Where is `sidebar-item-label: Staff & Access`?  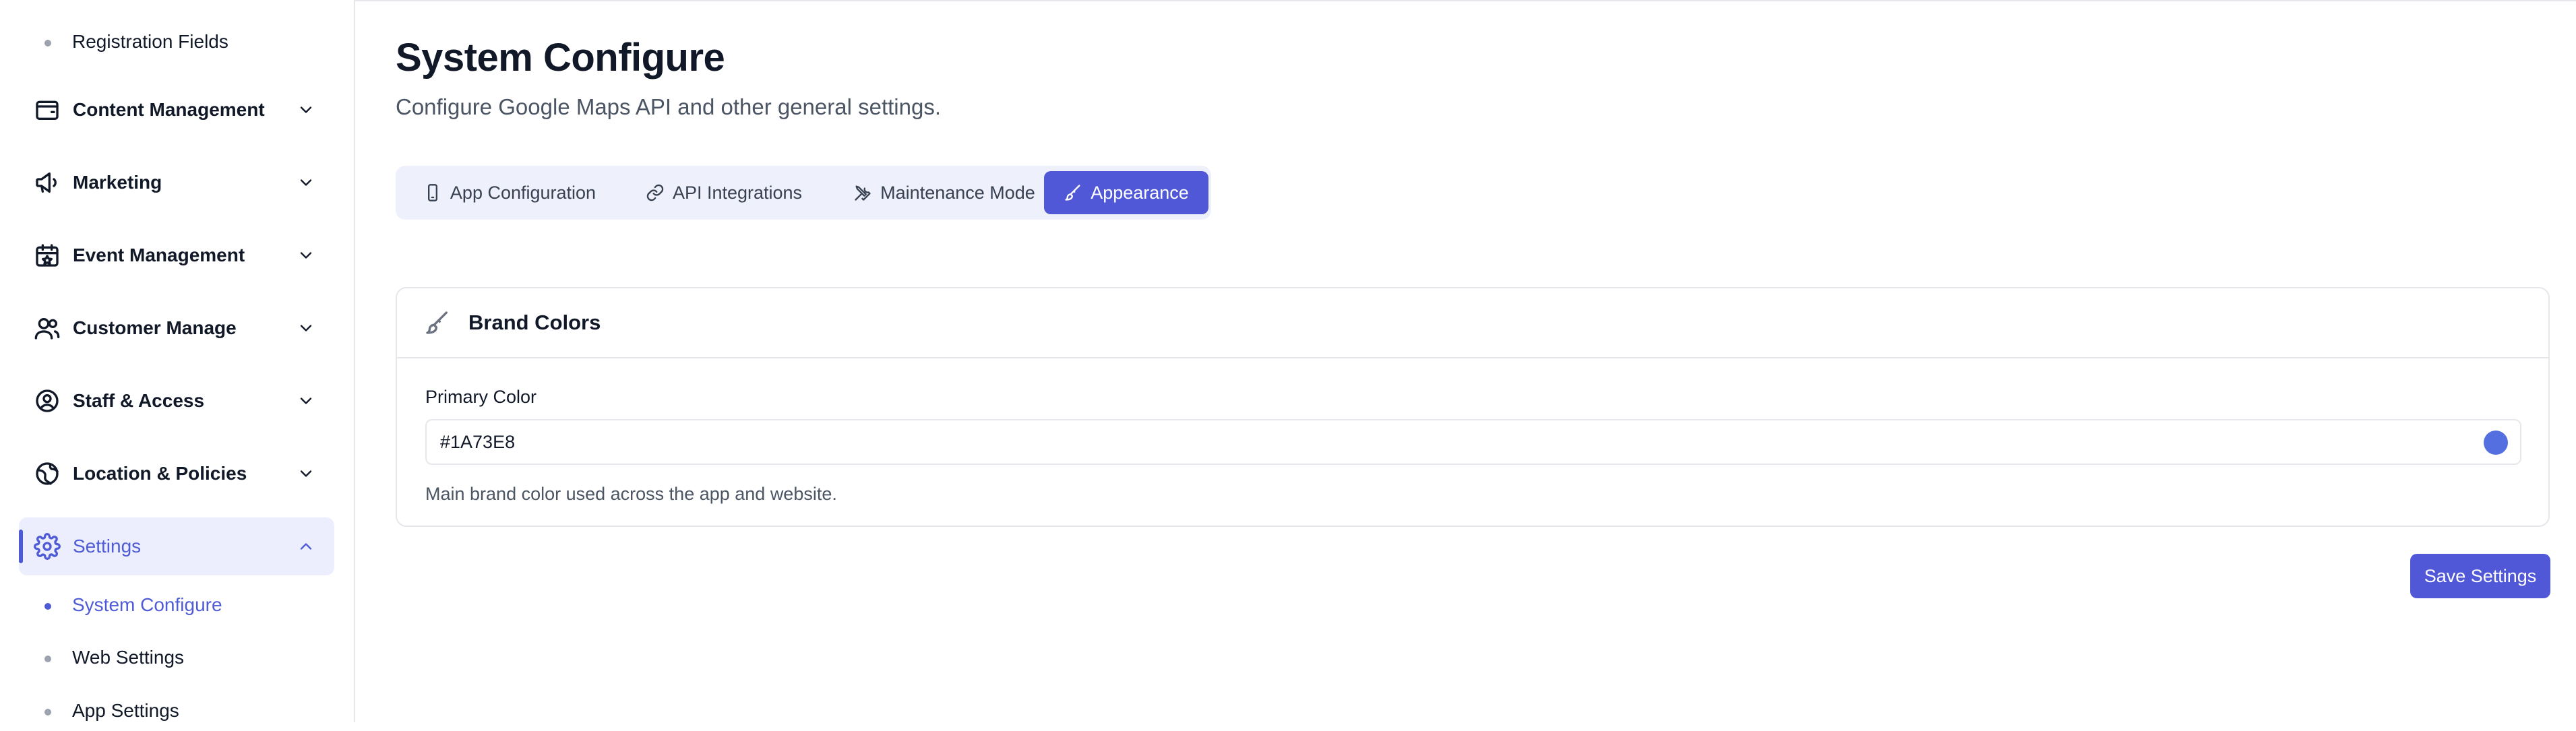
sidebar-item-label: Staff & Access is located at coordinates (139, 400).